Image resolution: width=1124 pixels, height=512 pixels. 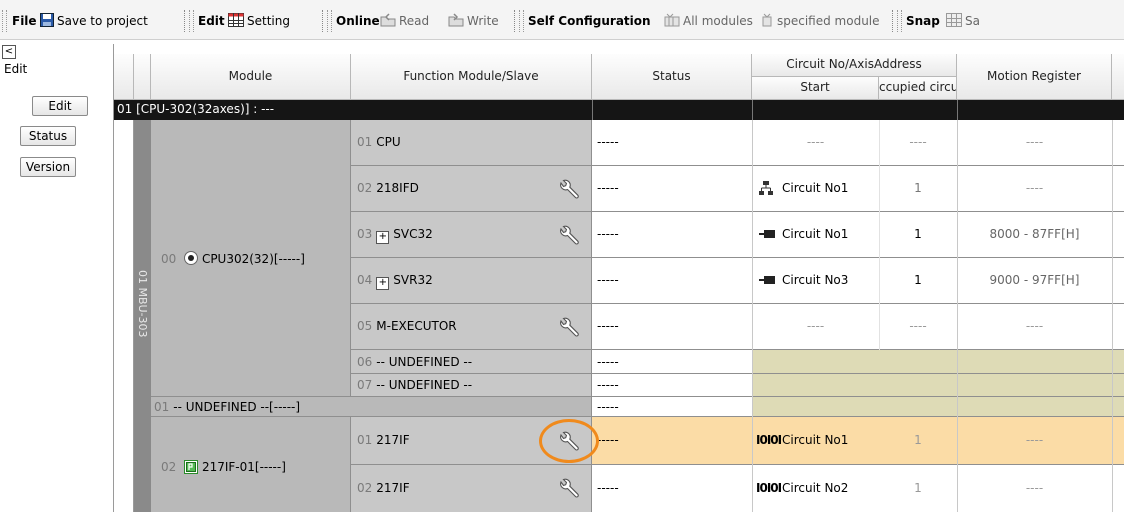 What do you see at coordinates (471, 235) in the screenshot?
I see `function-module-svc32: 03 + SVC32` at bounding box center [471, 235].